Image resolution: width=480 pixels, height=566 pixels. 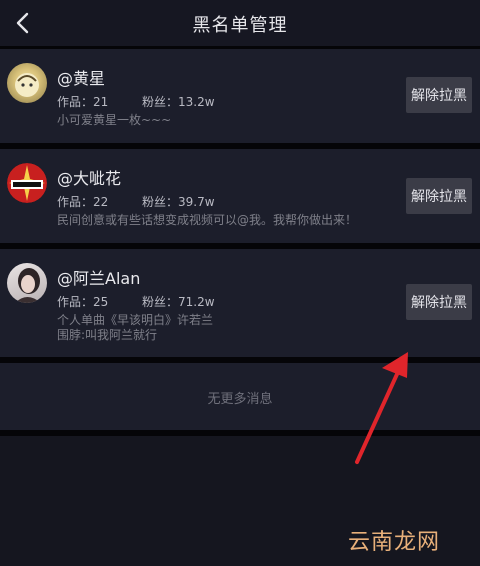 What do you see at coordinates (83, 202) in the screenshot?
I see `works-count: 作品：22` at bounding box center [83, 202].